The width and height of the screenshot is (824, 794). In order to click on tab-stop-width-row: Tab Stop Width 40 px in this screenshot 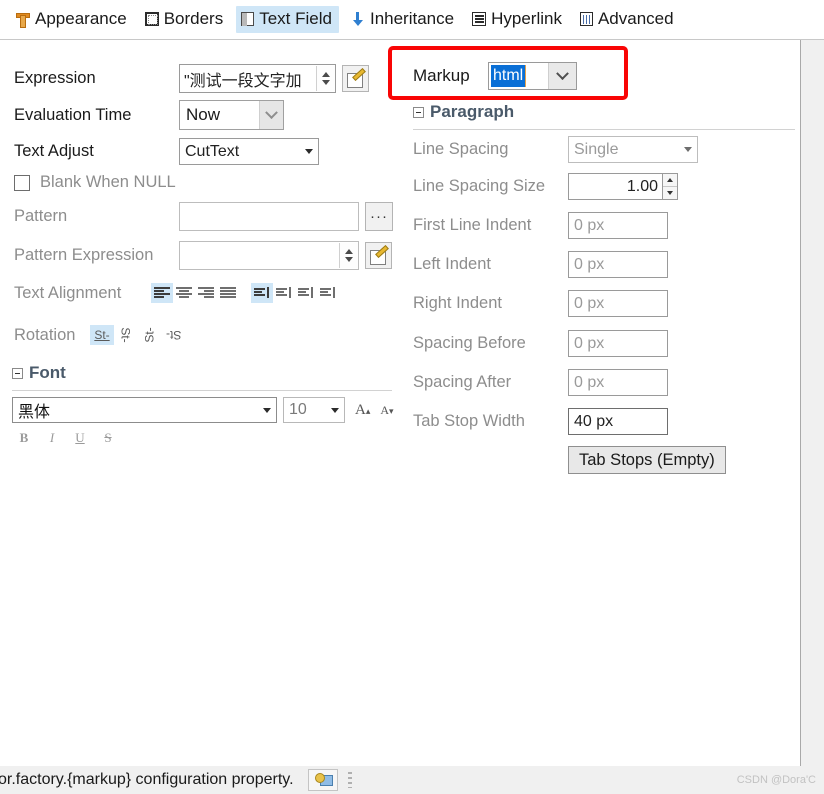, I will do `click(540, 421)`.